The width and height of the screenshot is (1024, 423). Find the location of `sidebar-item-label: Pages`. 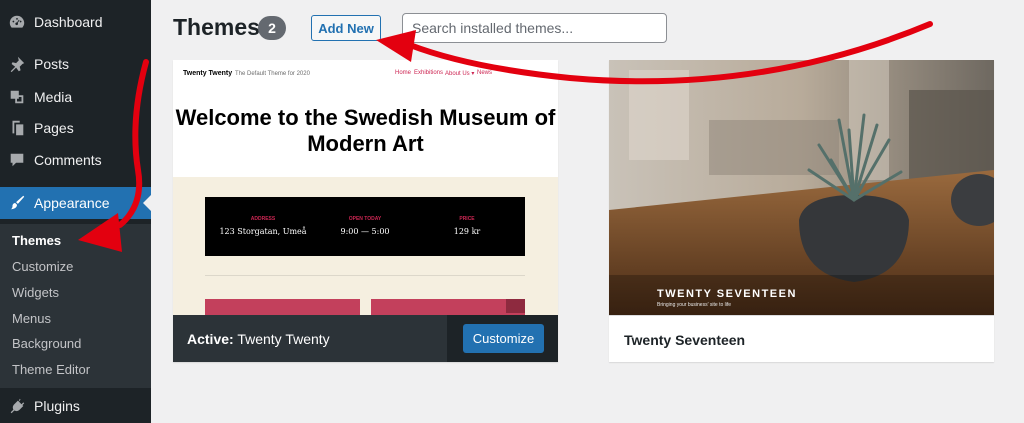

sidebar-item-label: Pages is located at coordinates (54, 128).